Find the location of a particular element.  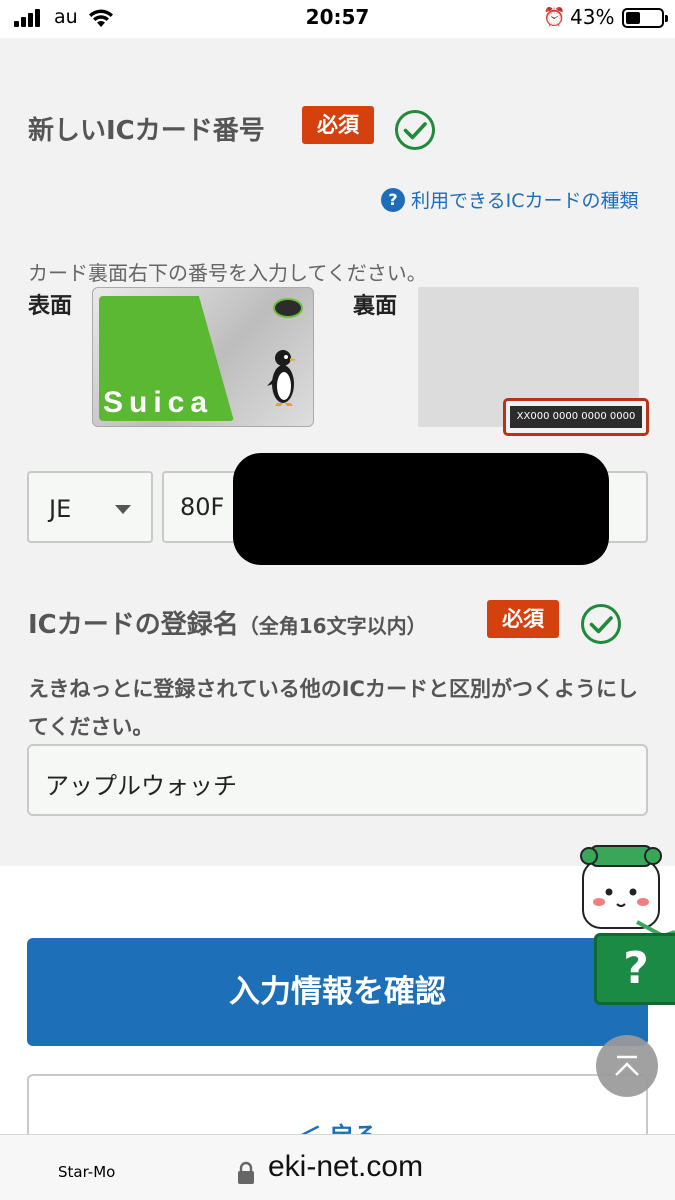

url-text: eki-net.com is located at coordinates (346, 1166).